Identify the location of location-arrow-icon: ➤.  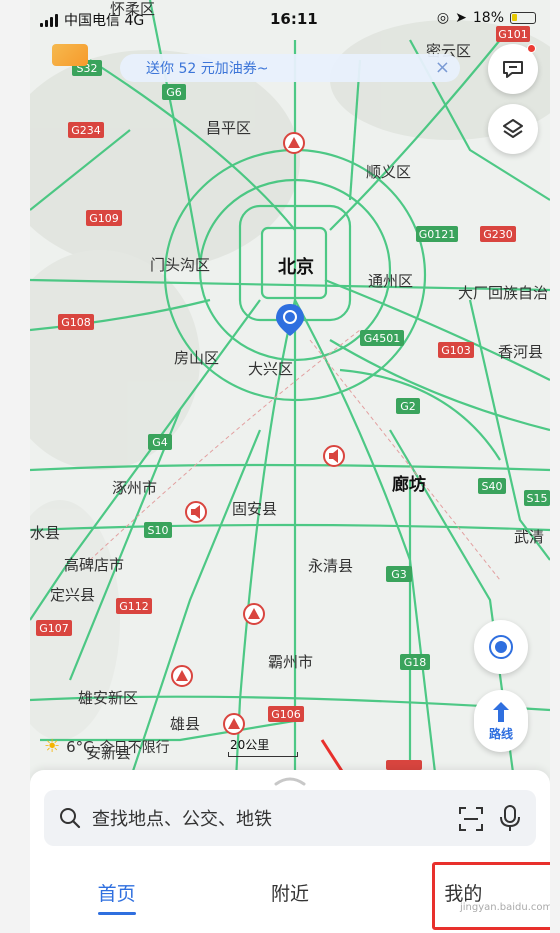
(461, 18).